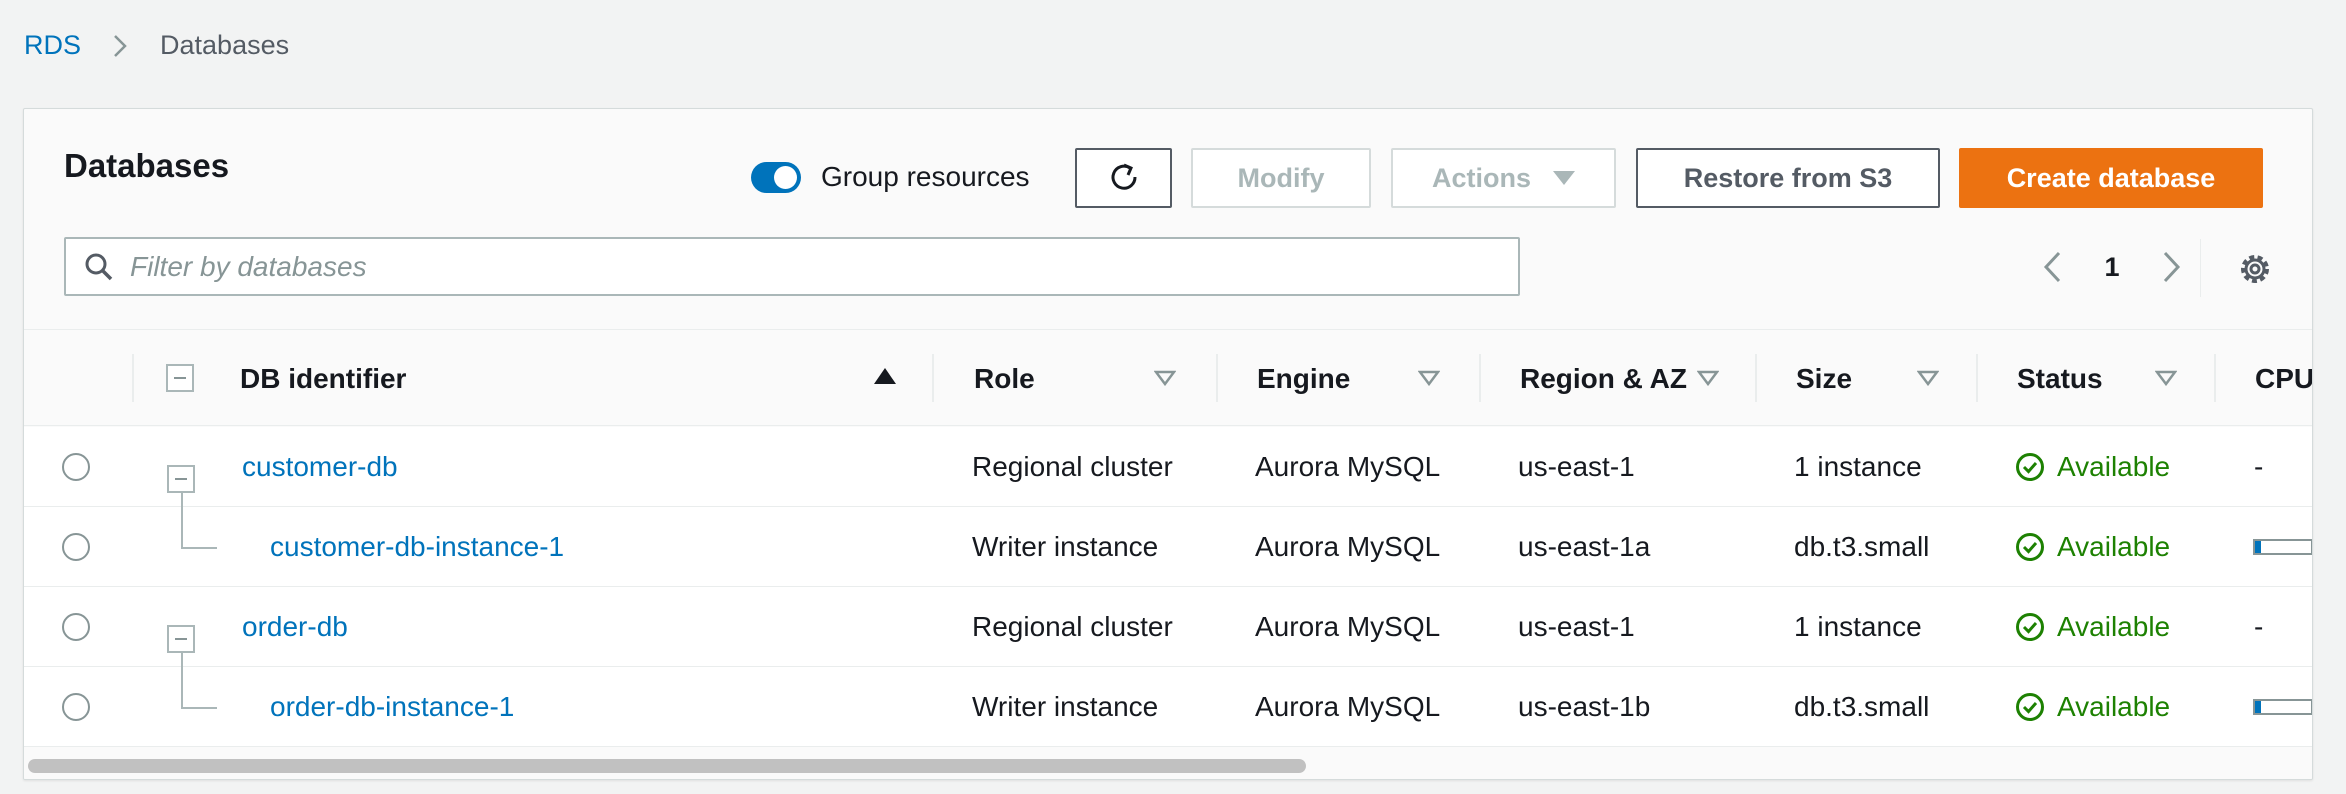 This screenshot has height=794, width=2346. What do you see at coordinates (1065, 546) in the screenshot?
I see `role-cell: Writer instance` at bounding box center [1065, 546].